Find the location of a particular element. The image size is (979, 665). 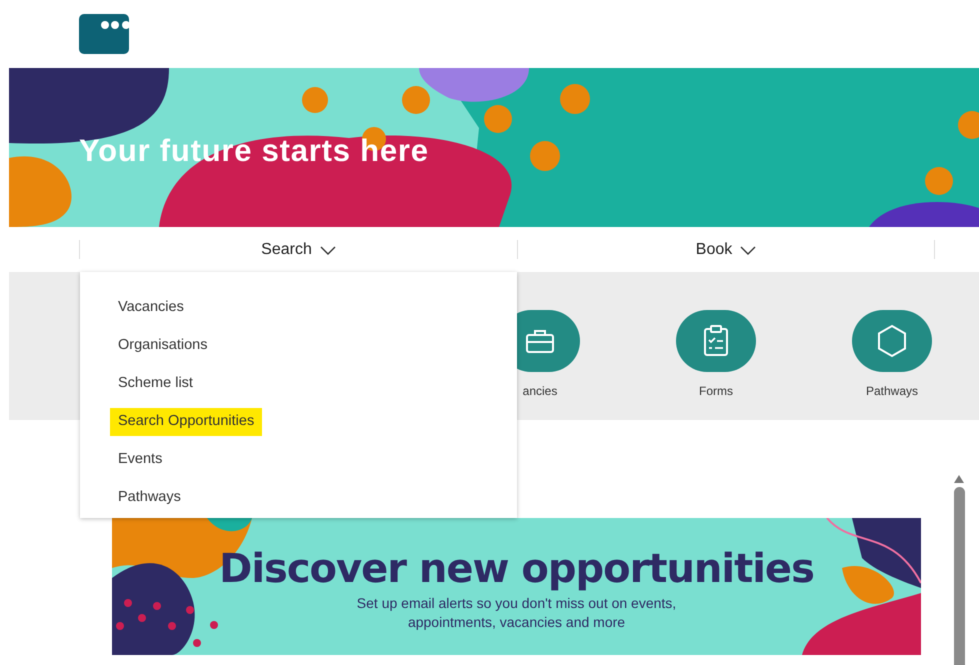

scroll-up-icon is located at coordinates (959, 479).